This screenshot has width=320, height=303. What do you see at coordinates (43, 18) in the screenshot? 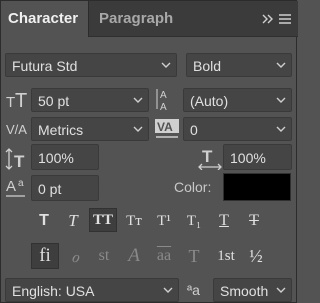
I see `tab-character: Character` at bounding box center [43, 18].